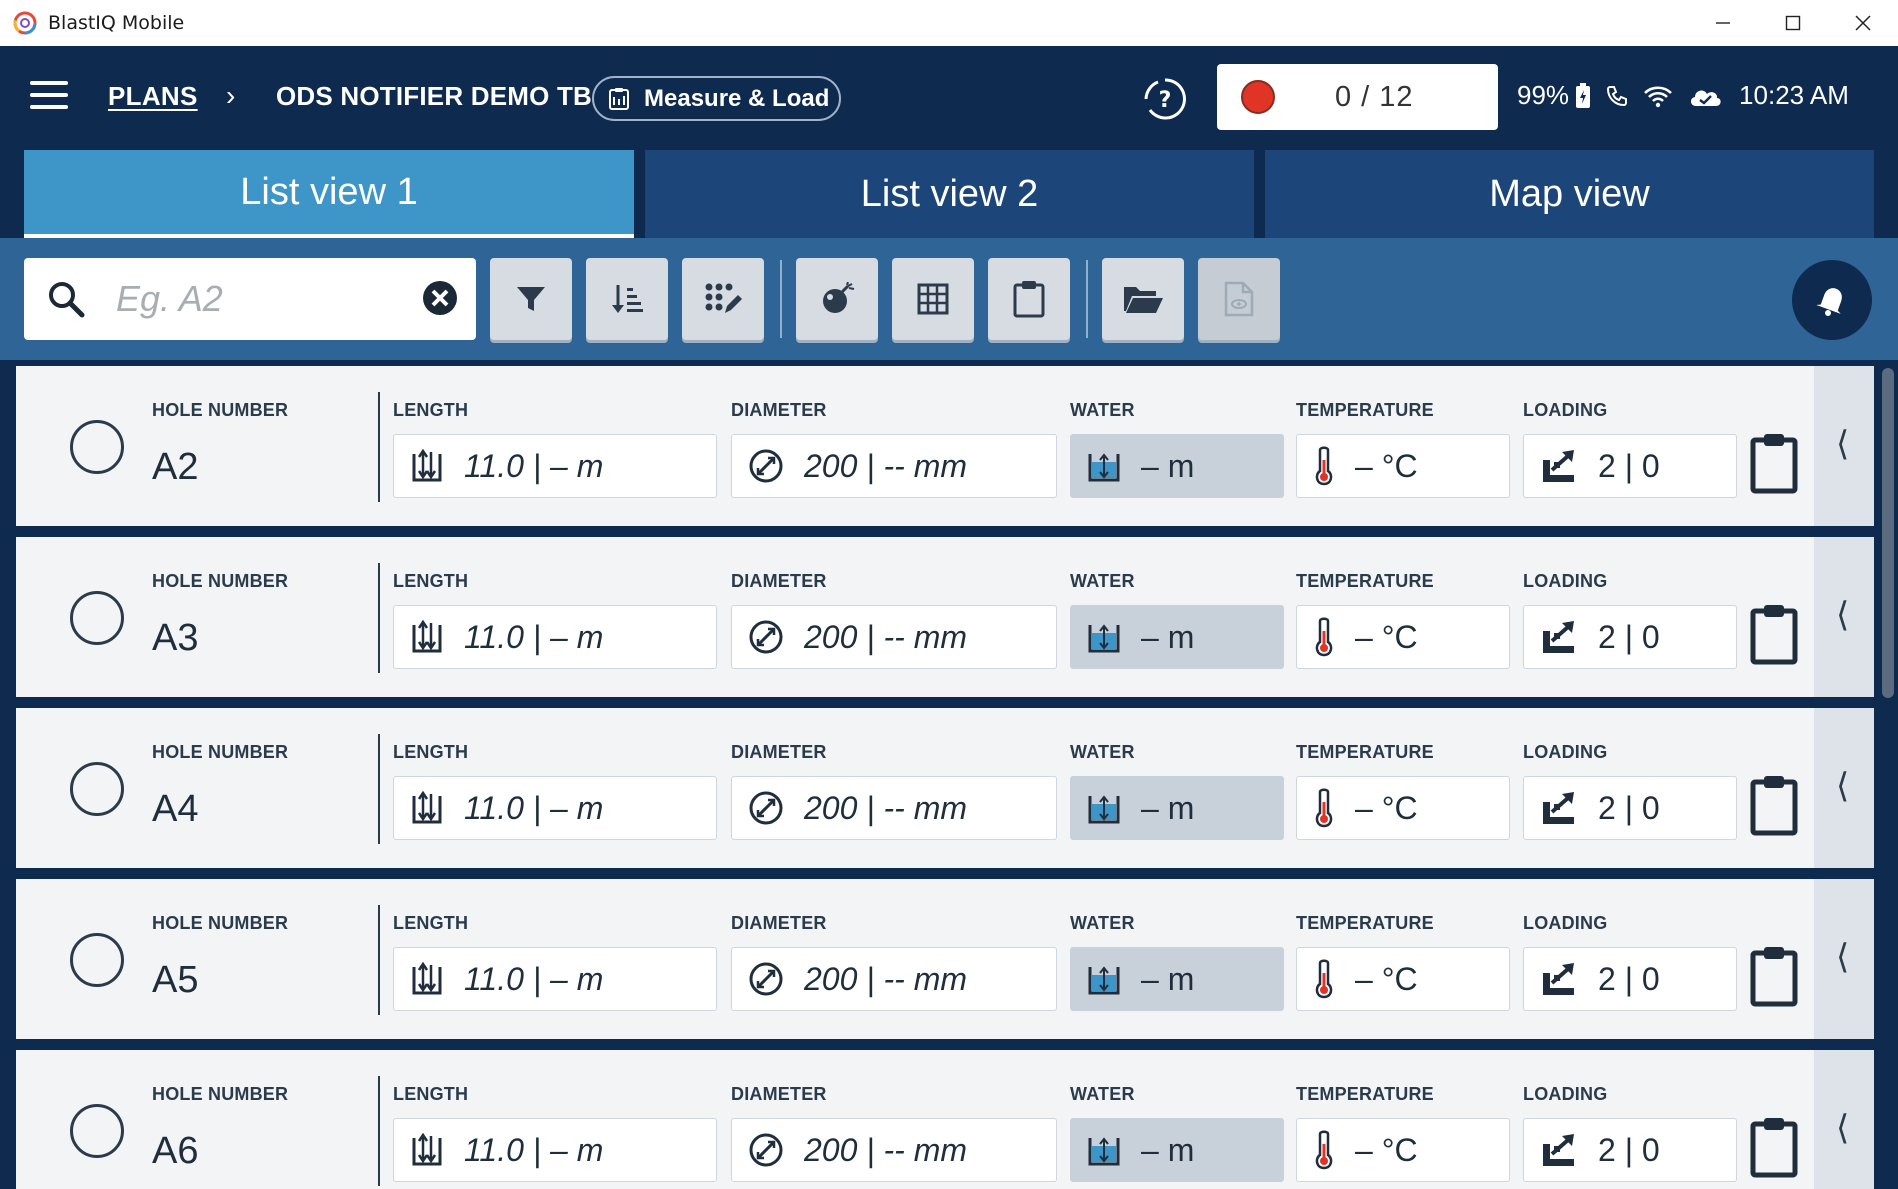 Image resolution: width=1898 pixels, height=1189 pixels. What do you see at coordinates (153, 96) in the screenshot?
I see `breadcrumb-plans-link: PLANS` at bounding box center [153, 96].